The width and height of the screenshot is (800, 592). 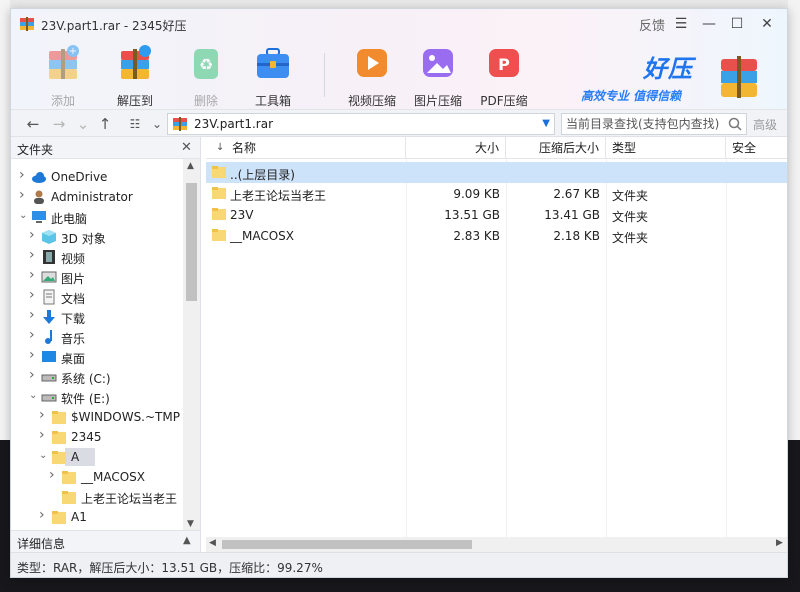 What do you see at coordinates (347, 544) in the screenshot?
I see `horizontal-scroll-thumb` at bounding box center [347, 544].